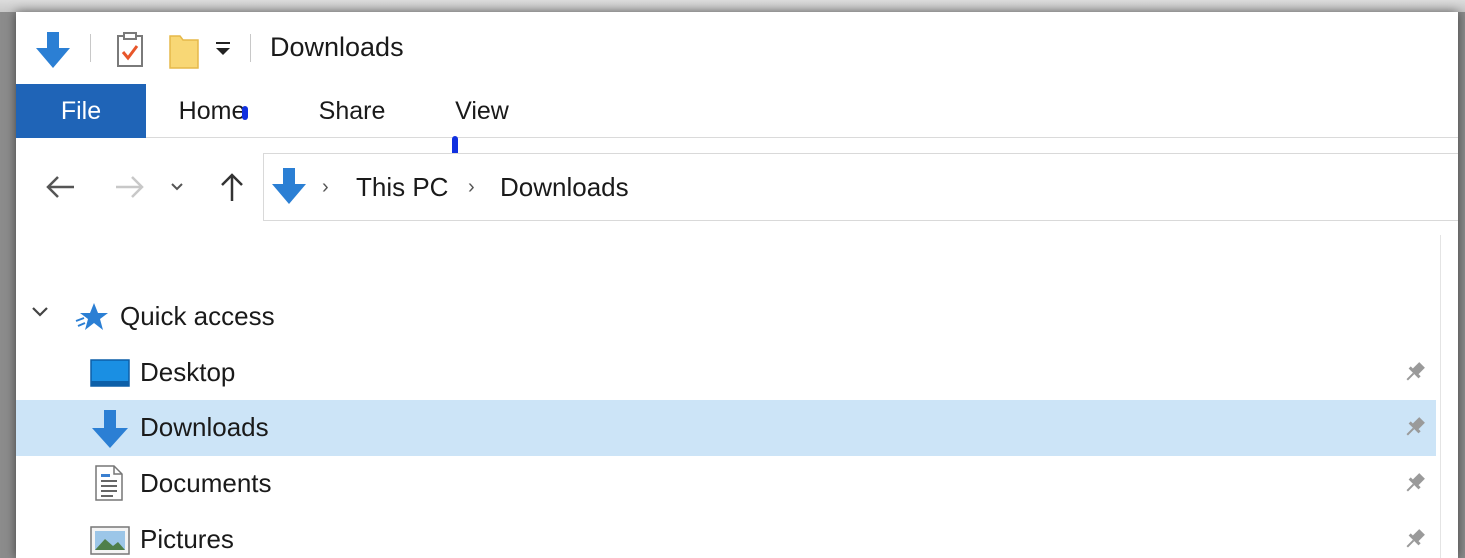  What do you see at coordinates (177, 187) in the screenshot?
I see `recent-locations-chevron-down-icon` at bounding box center [177, 187].